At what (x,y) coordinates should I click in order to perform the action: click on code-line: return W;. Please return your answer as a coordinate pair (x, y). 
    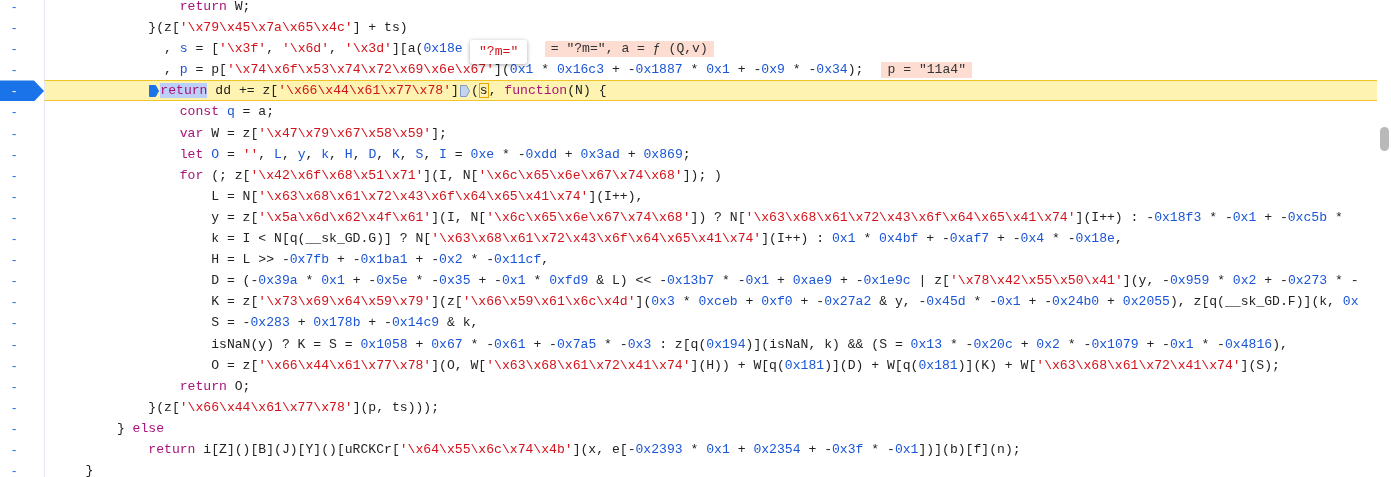
    Looking at the image, I should click on (215, 8).